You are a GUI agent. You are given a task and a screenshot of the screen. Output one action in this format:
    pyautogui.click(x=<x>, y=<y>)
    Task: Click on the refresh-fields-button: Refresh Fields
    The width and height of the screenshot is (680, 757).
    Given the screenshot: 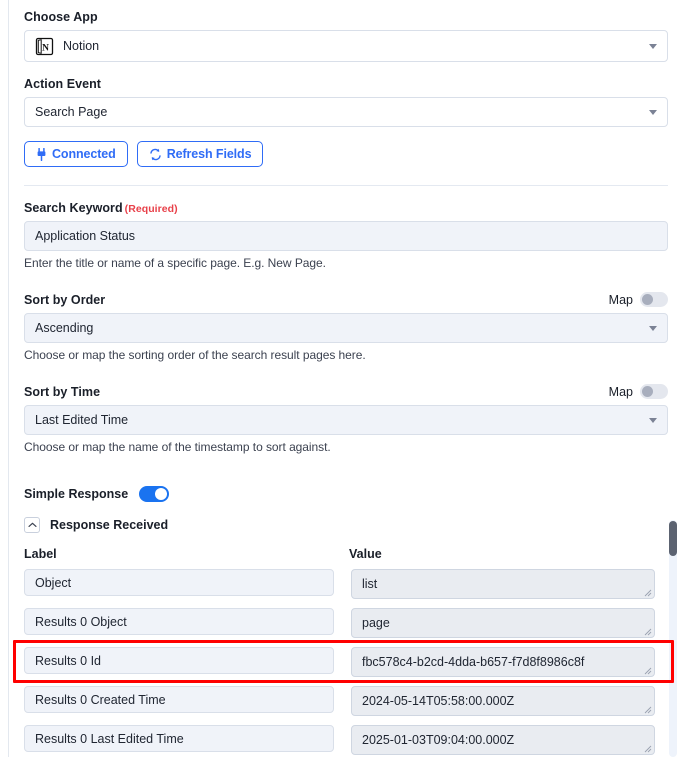 What is the action you would take?
    pyautogui.click(x=200, y=154)
    